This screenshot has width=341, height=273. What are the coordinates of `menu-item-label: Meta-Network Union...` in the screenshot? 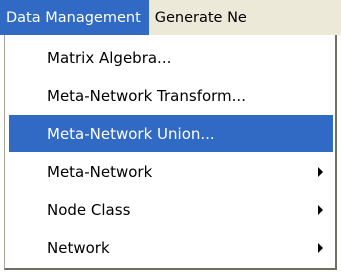 It's located at (131, 133).